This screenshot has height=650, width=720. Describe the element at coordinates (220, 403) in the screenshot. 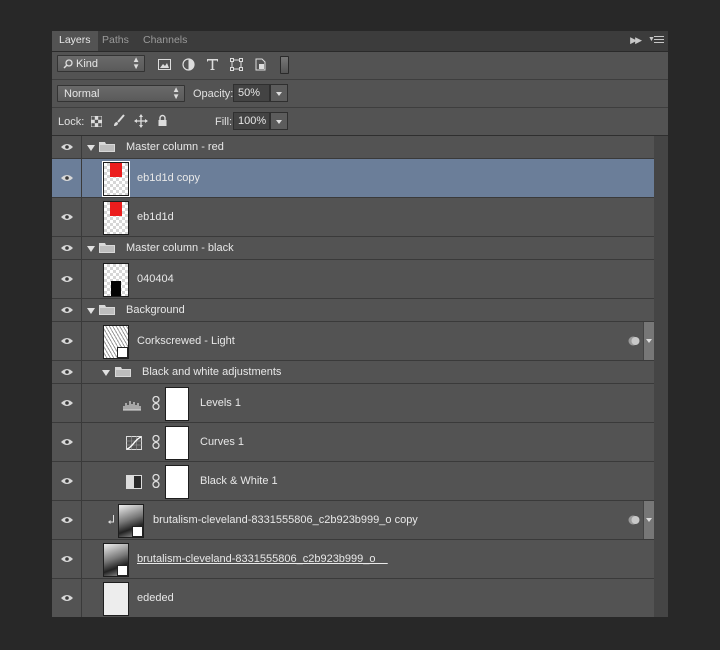

I see `layer-name: Levels 1` at that location.